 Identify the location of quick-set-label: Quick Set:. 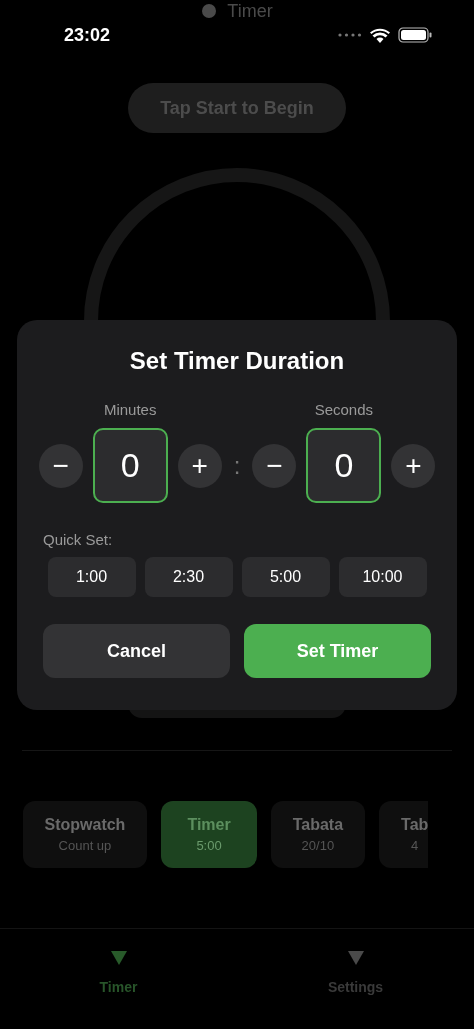
(78, 539).